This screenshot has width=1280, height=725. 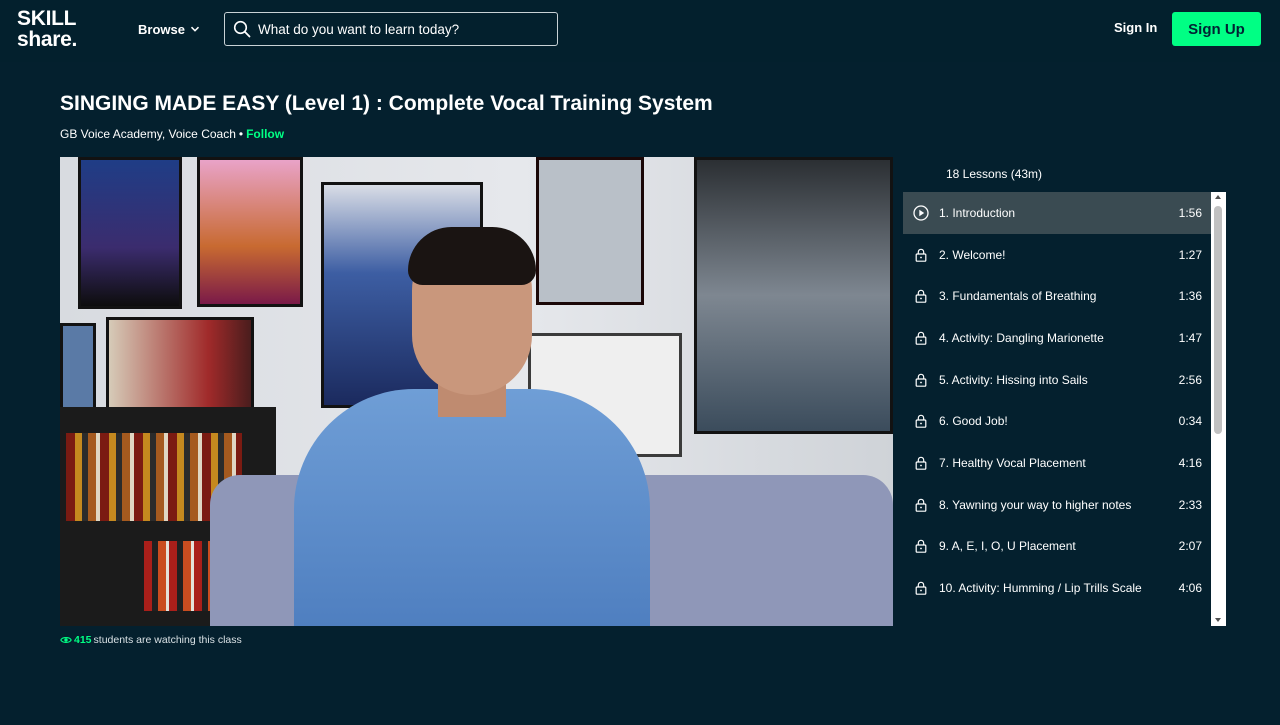 I want to click on lesson-duration: 1:27, so click(x=1190, y=254).